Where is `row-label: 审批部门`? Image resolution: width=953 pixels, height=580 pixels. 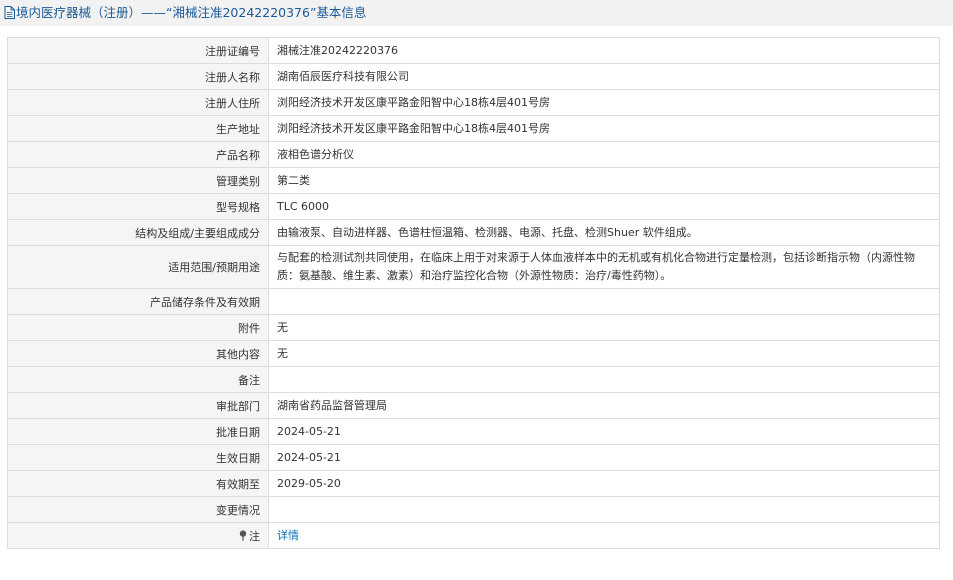 row-label: 审批部门 is located at coordinates (138, 405).